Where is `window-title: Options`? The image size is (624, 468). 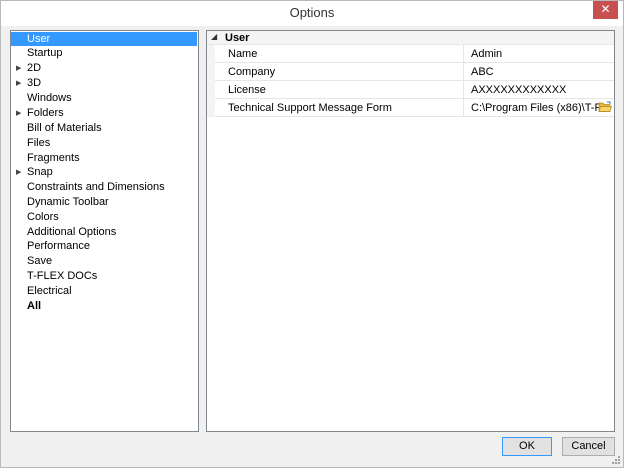
window-title: Options is located at coordinates (312, 12).